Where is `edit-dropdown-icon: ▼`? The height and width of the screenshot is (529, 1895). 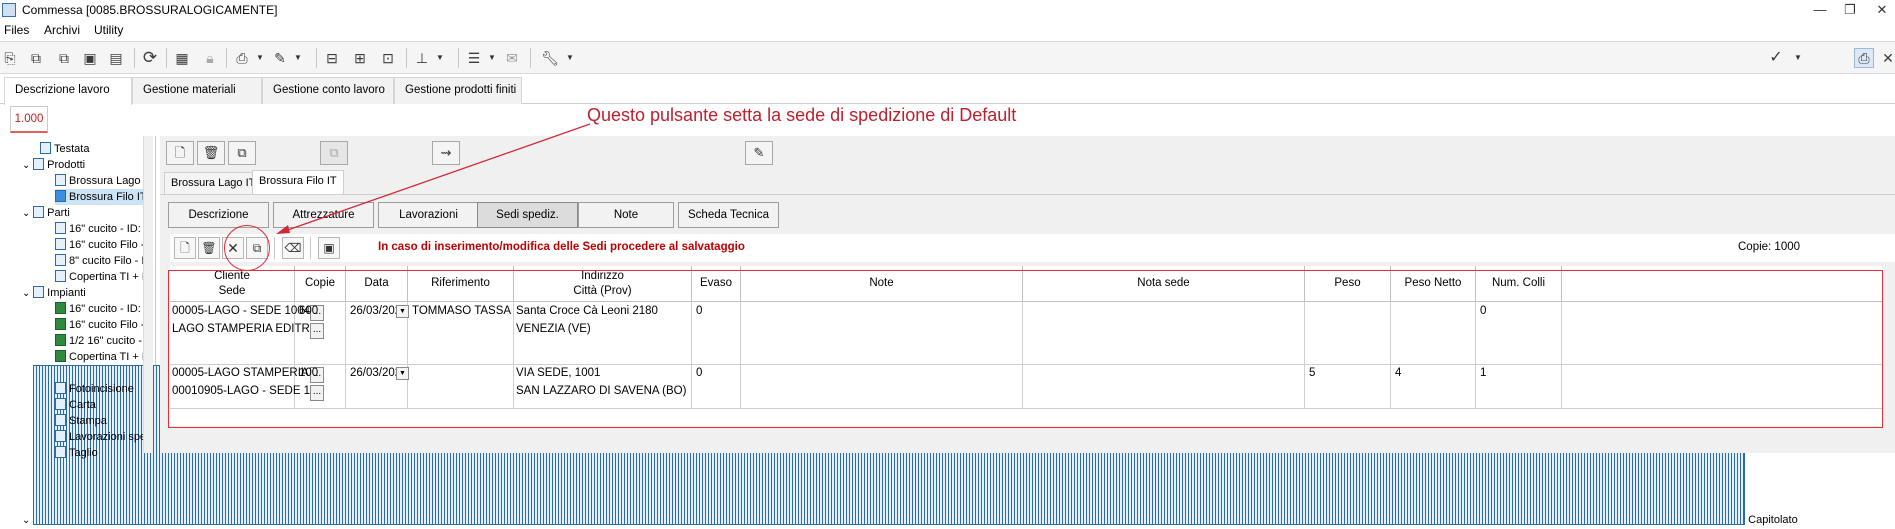 edit-dropdown-icon: ▼ is located at coordinates (298, 57).